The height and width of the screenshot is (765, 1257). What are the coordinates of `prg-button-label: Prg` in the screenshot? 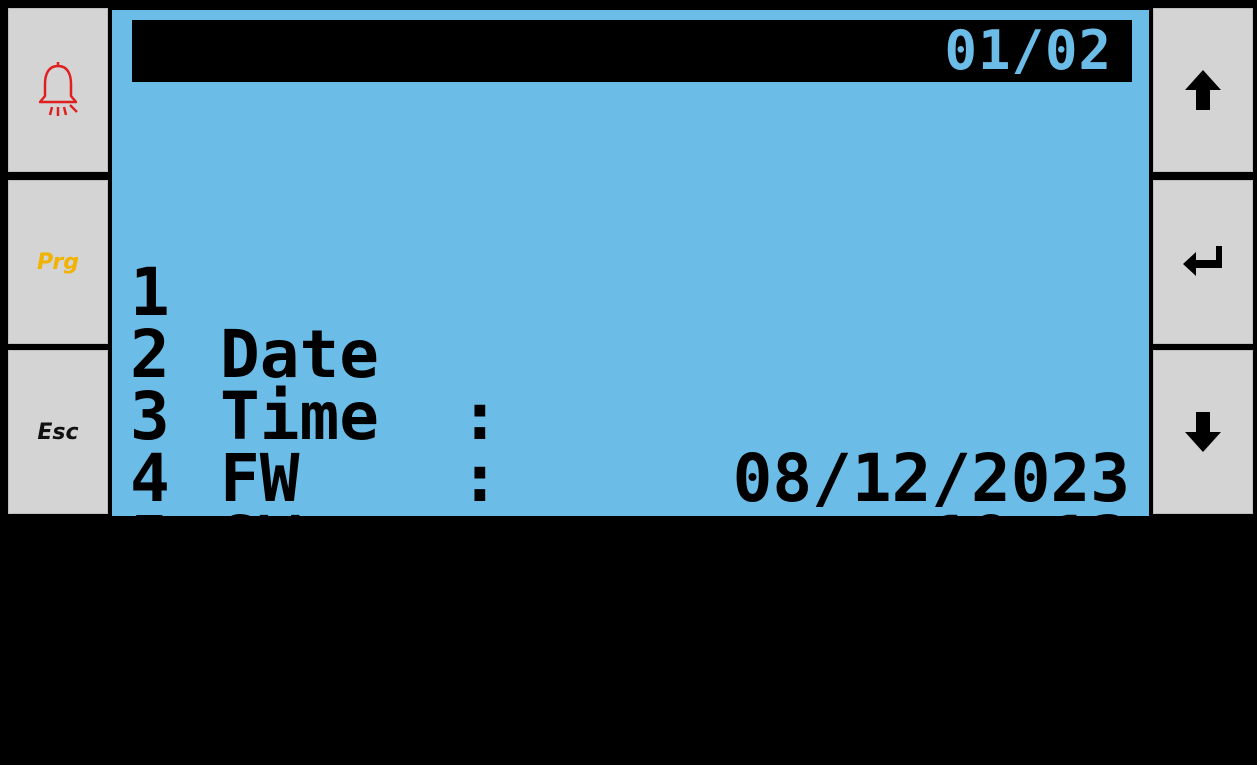 It's located at (58, 262).